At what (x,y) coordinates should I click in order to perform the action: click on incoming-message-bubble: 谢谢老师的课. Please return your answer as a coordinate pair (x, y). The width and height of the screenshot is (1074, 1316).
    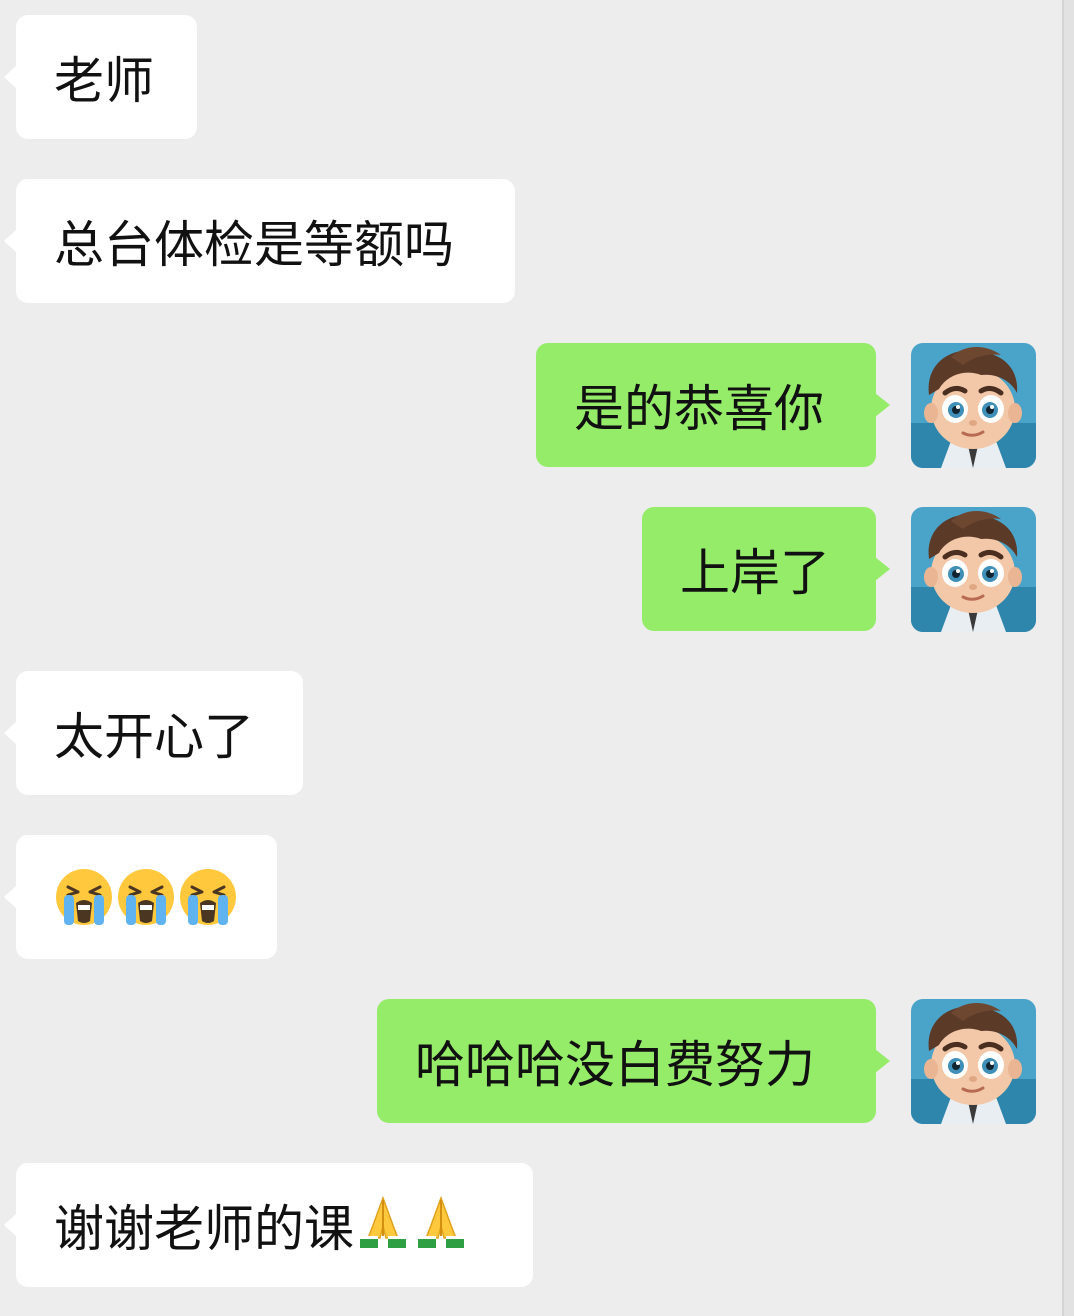
    Looking at the image, I should click on (268, 1225).